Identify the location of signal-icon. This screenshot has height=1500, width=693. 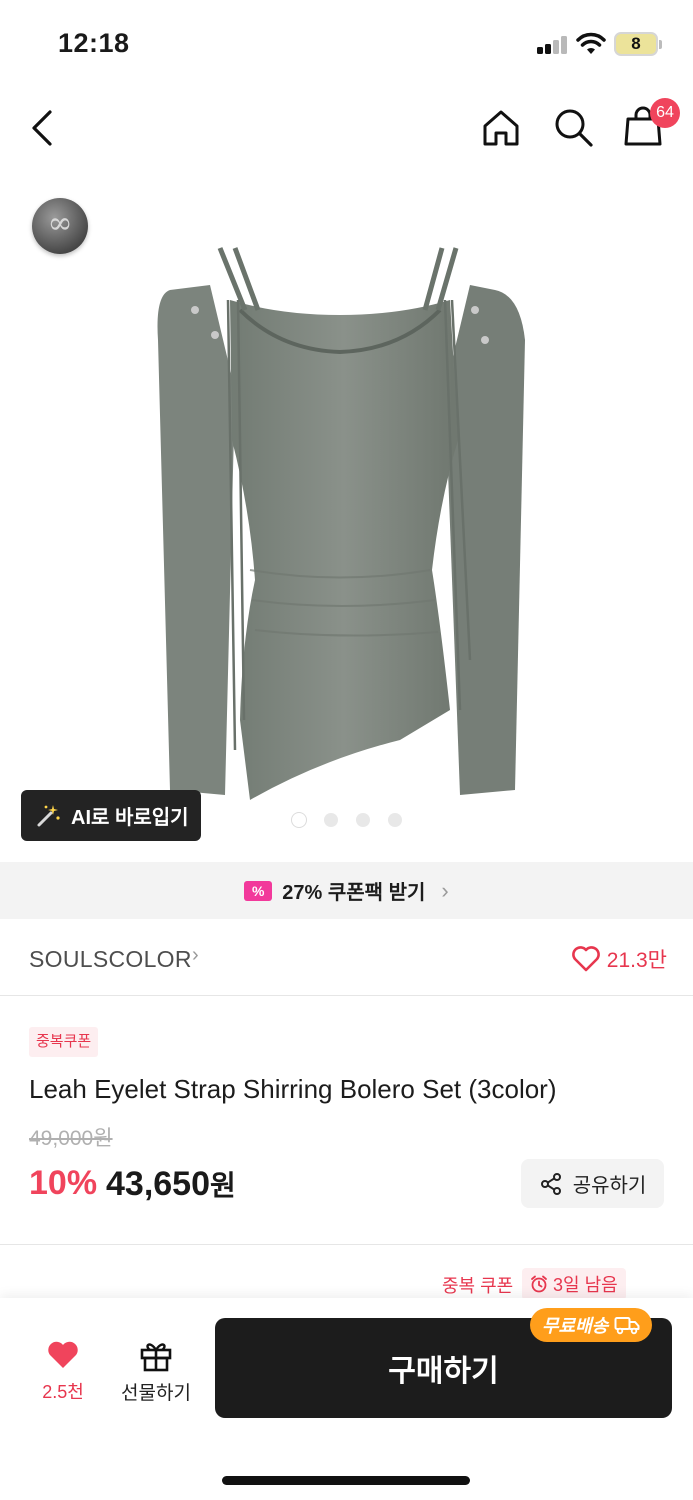
(552, 45).